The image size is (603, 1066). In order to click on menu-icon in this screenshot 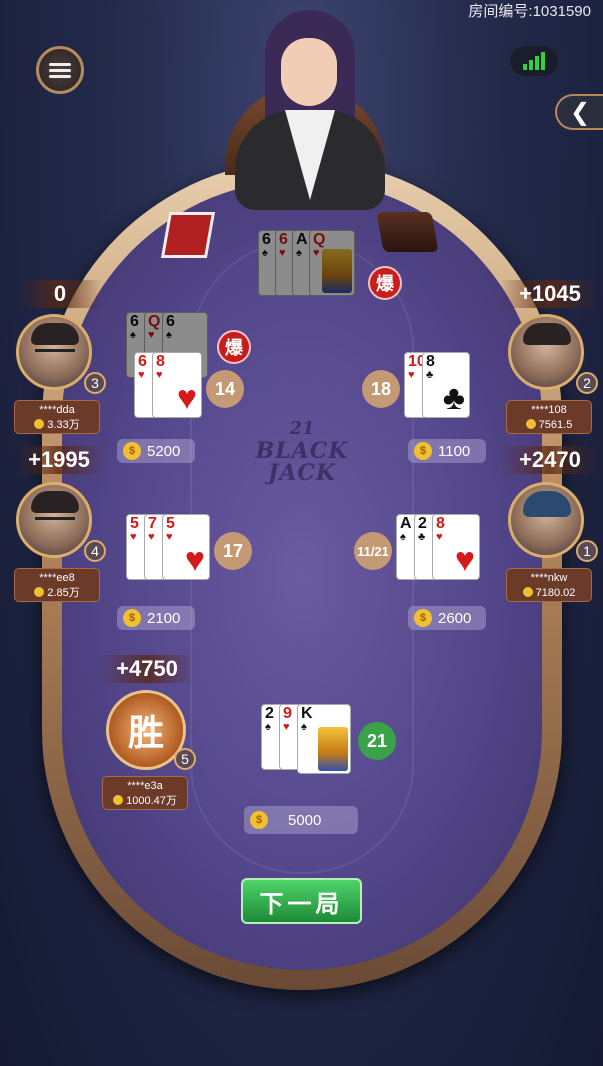, I will do `click(60, 70)`.